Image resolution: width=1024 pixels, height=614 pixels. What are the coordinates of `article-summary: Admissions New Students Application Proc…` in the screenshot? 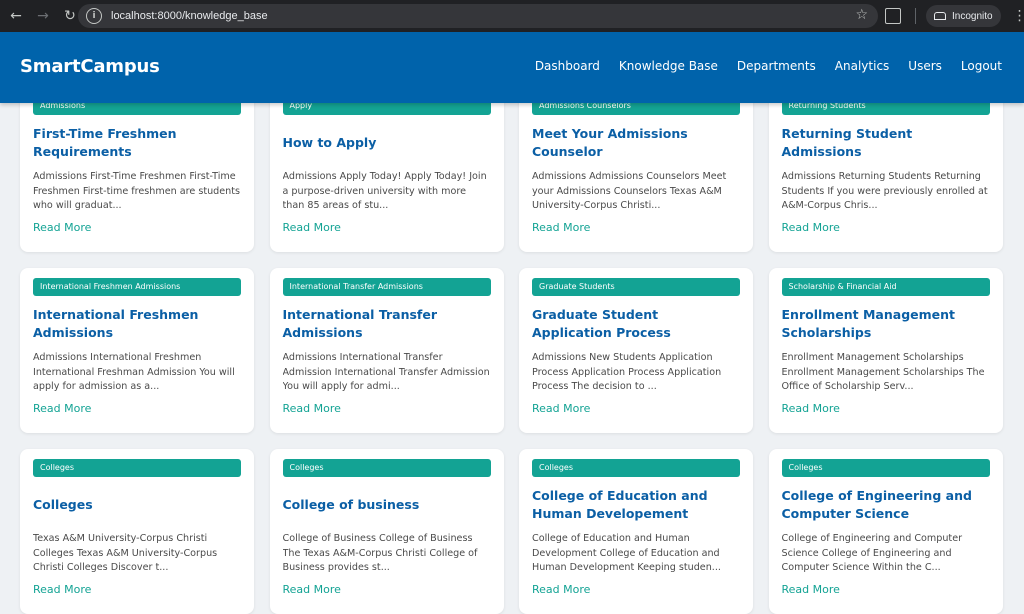 It's located at (627, 372).